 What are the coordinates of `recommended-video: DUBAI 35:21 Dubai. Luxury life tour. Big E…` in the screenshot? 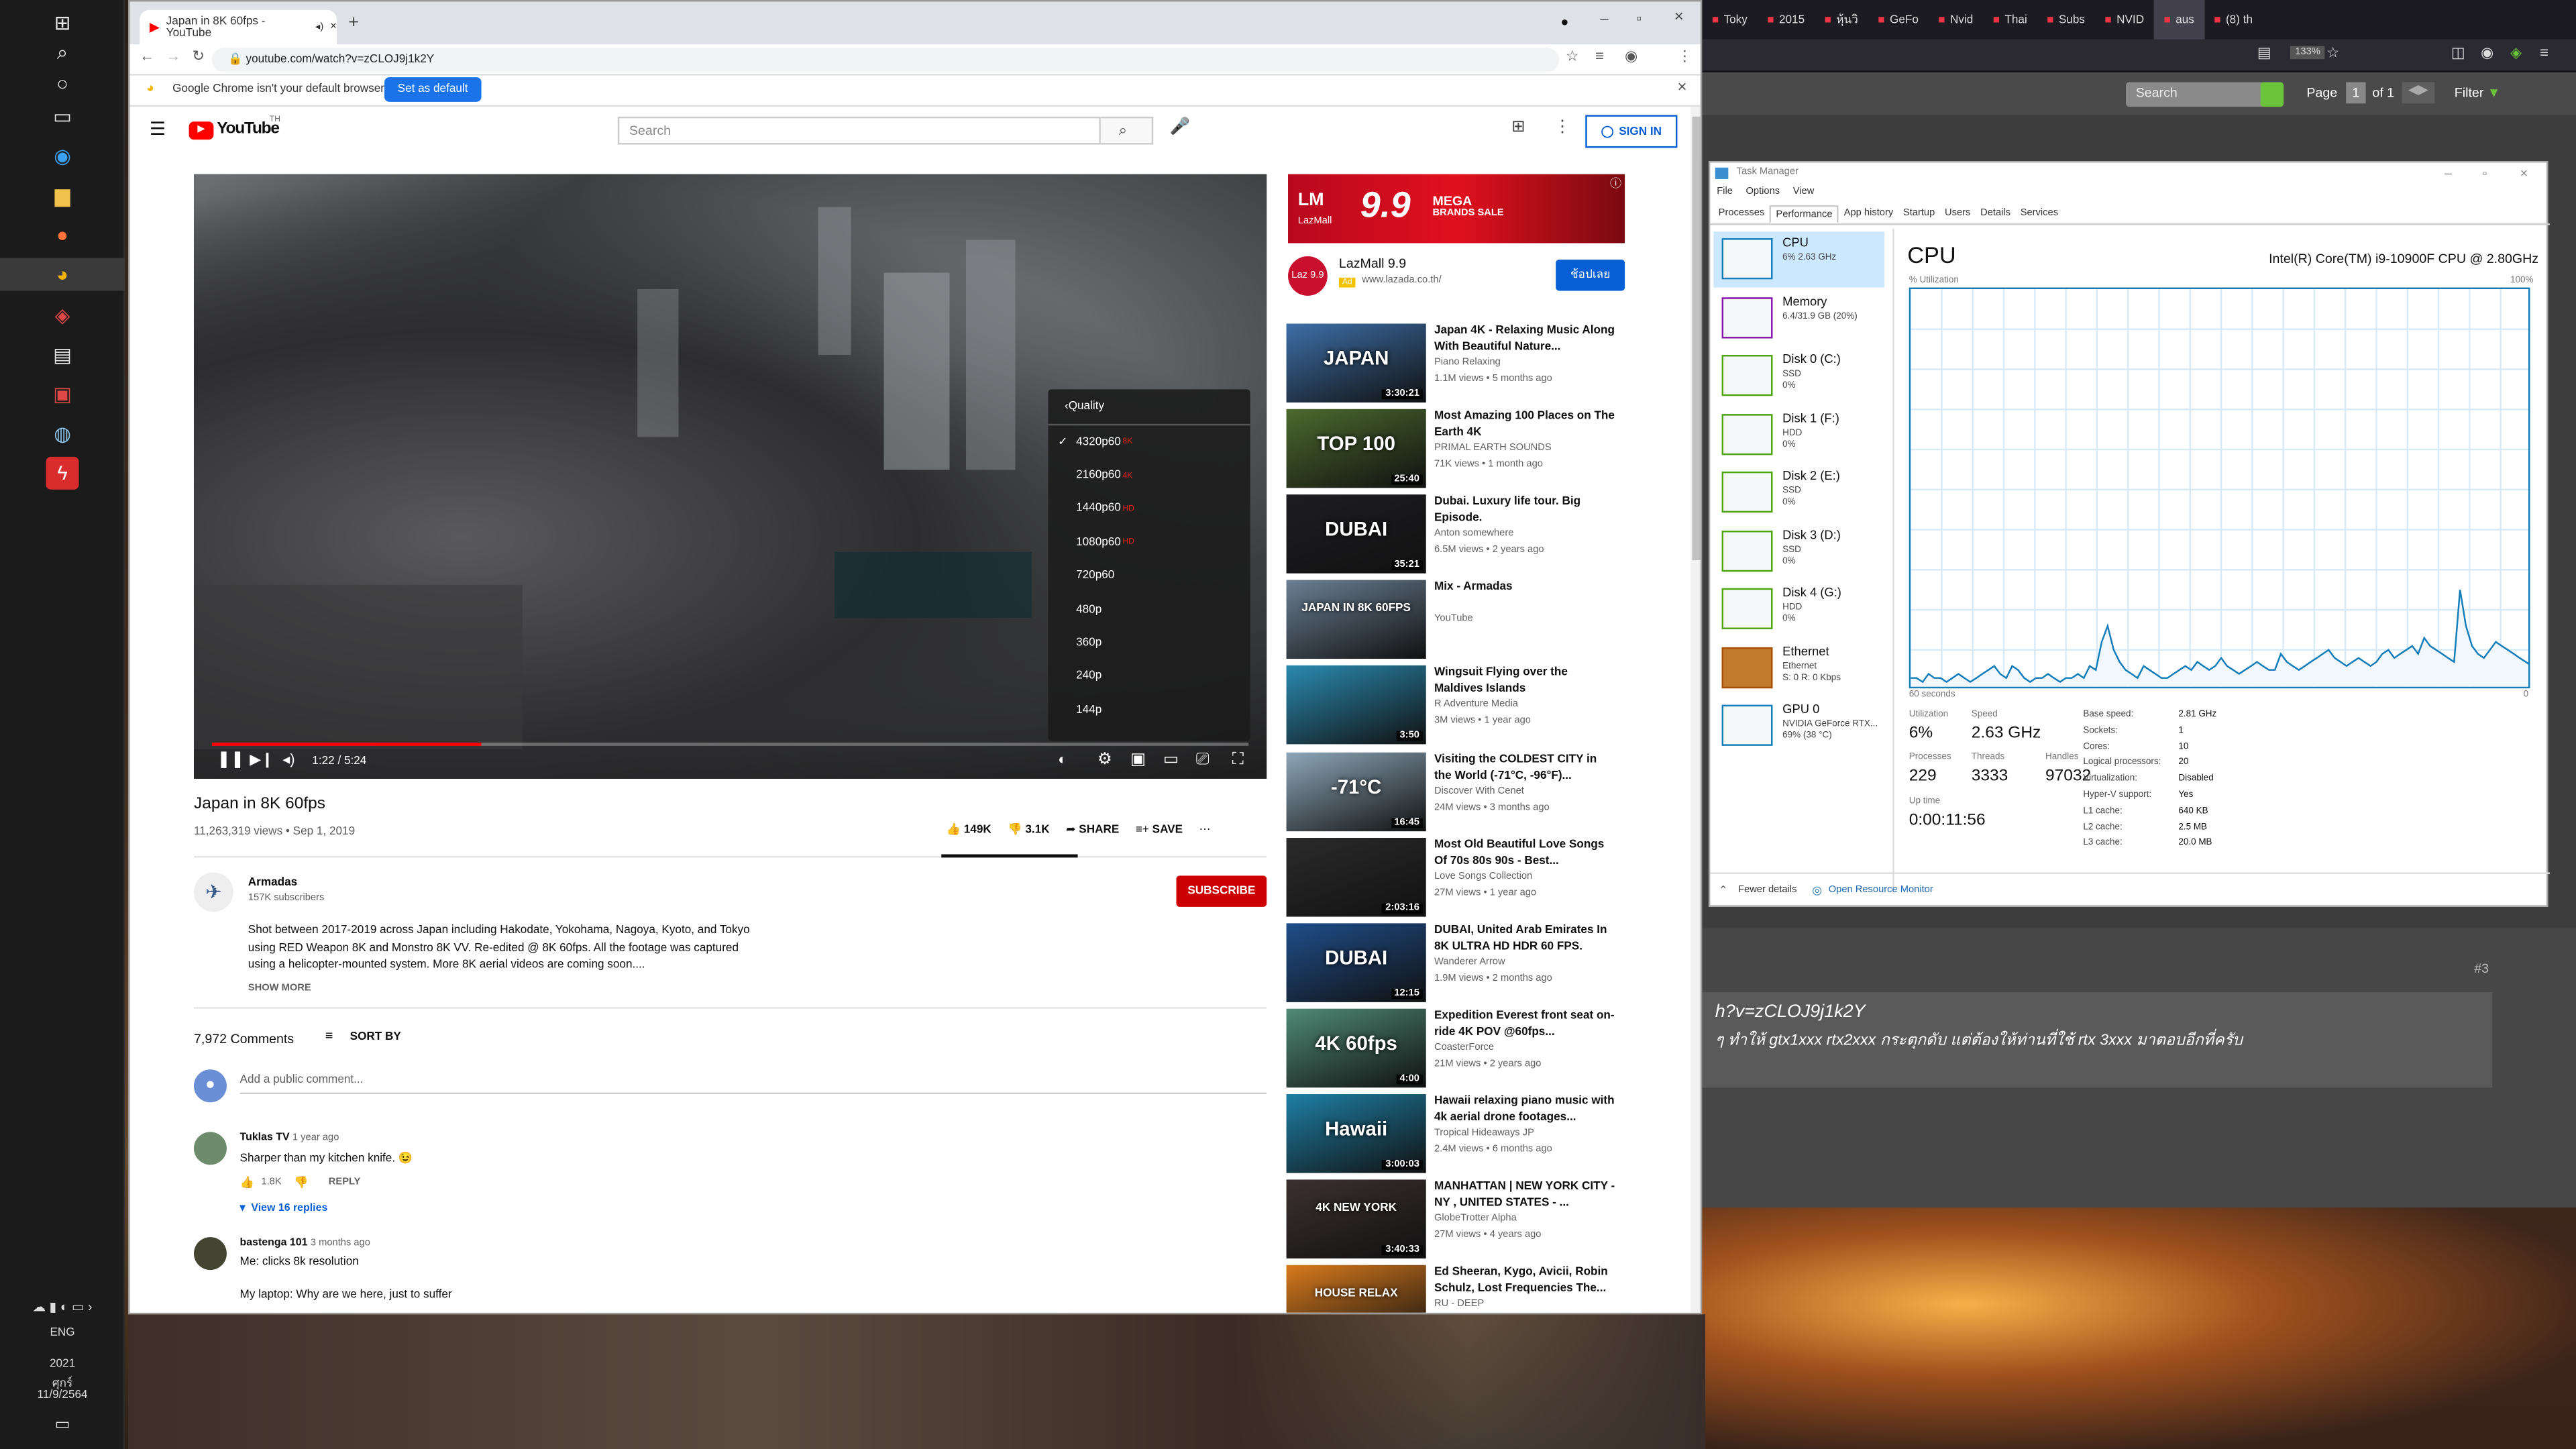 It's located at (1454, 534).